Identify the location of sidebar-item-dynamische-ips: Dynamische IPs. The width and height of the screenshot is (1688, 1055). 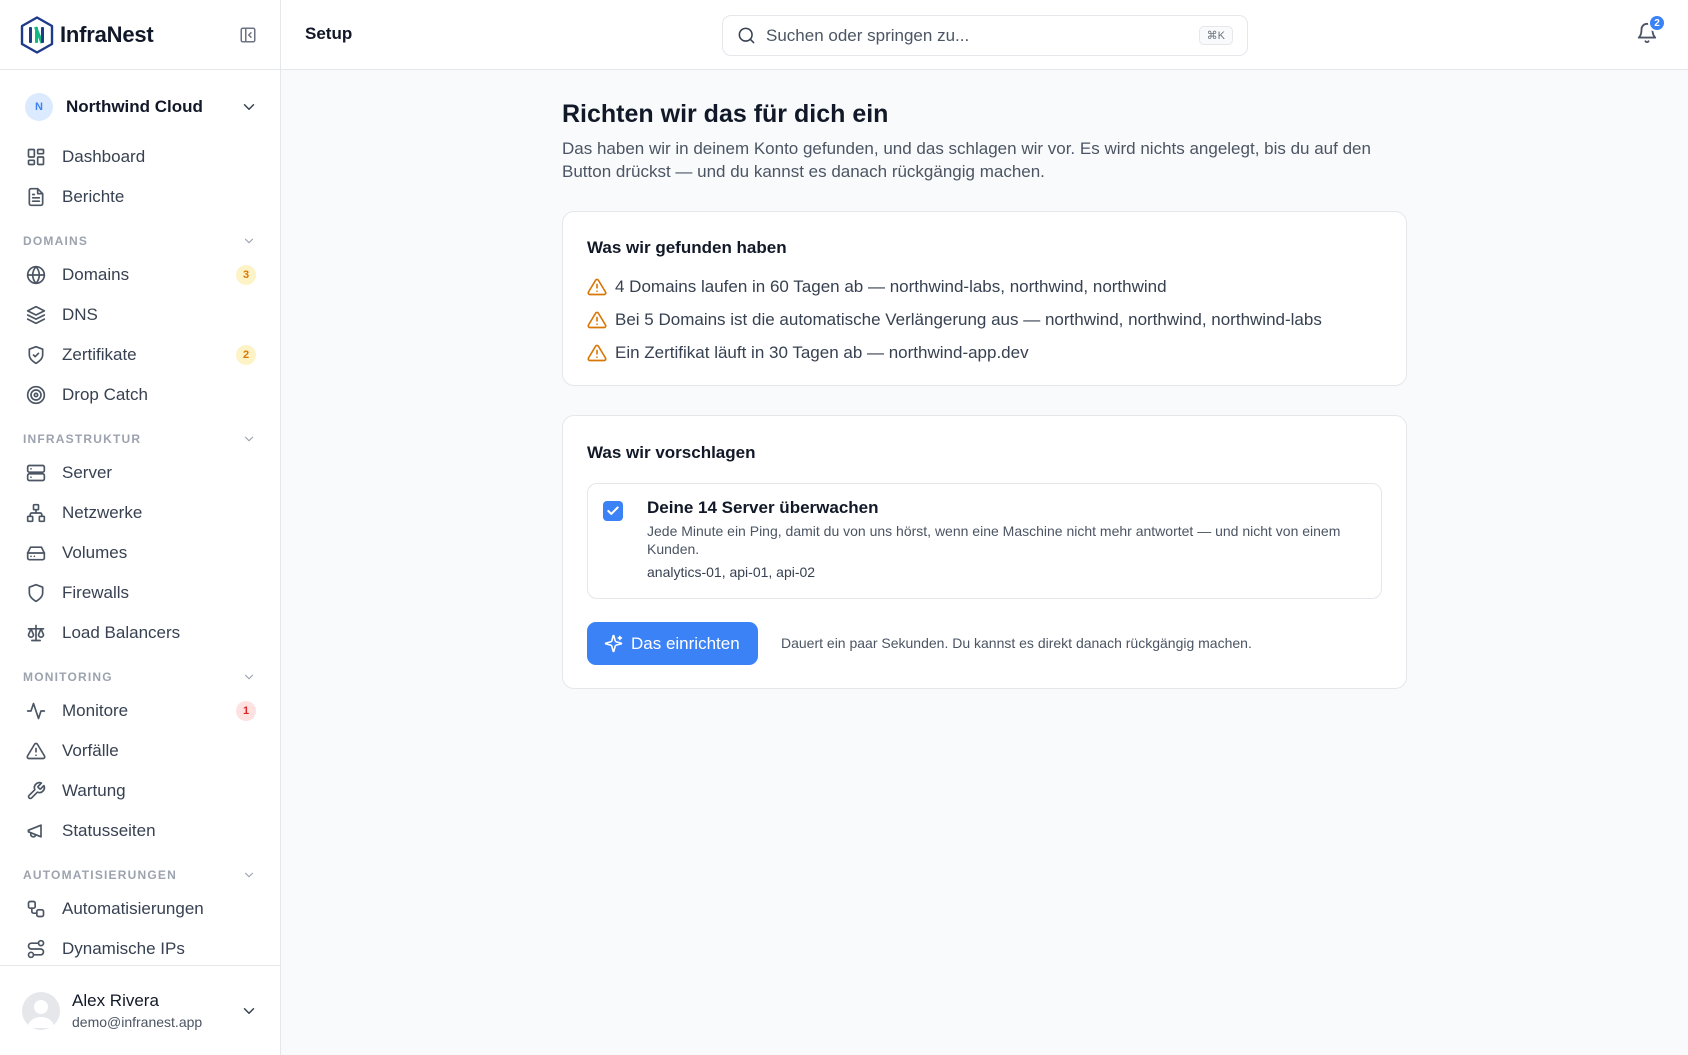
(140, 949).